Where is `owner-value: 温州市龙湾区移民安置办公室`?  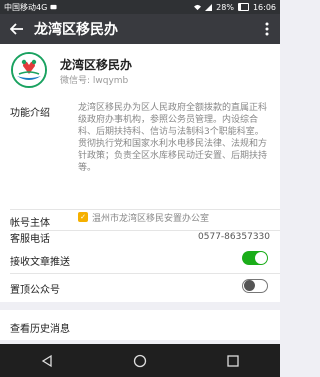 owner-value: 温州市龙湾区移民安置办公室 is located at coordinates (150, 219).